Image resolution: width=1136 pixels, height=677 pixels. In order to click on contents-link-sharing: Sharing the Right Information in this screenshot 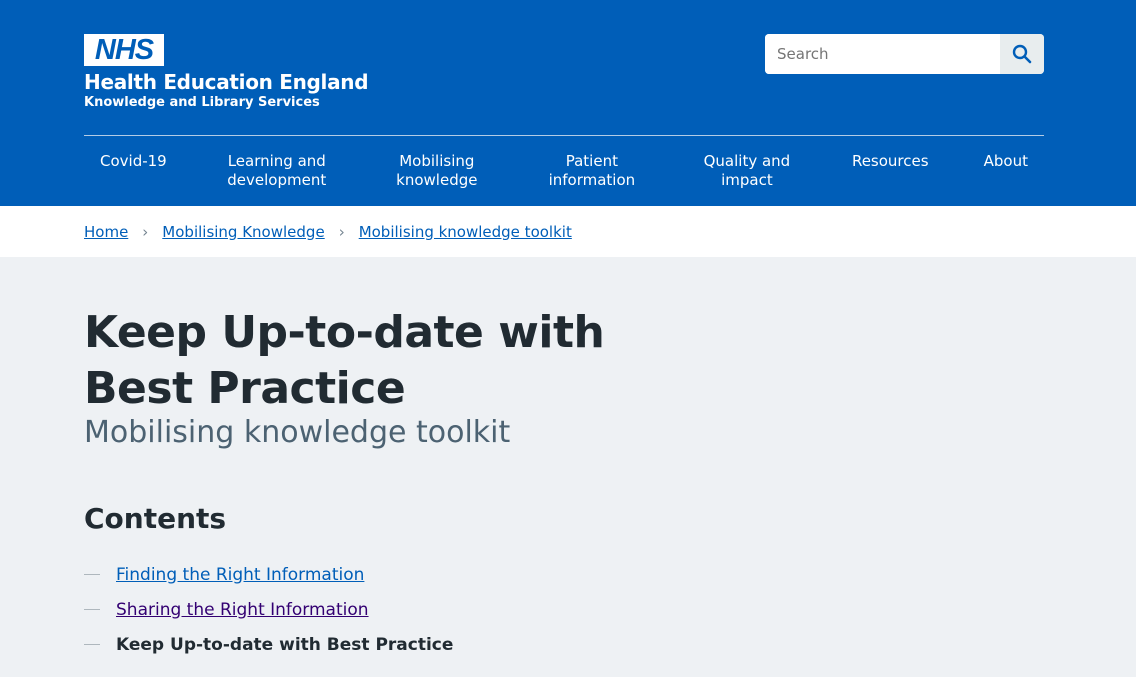, I will do `click(242, 610)`.